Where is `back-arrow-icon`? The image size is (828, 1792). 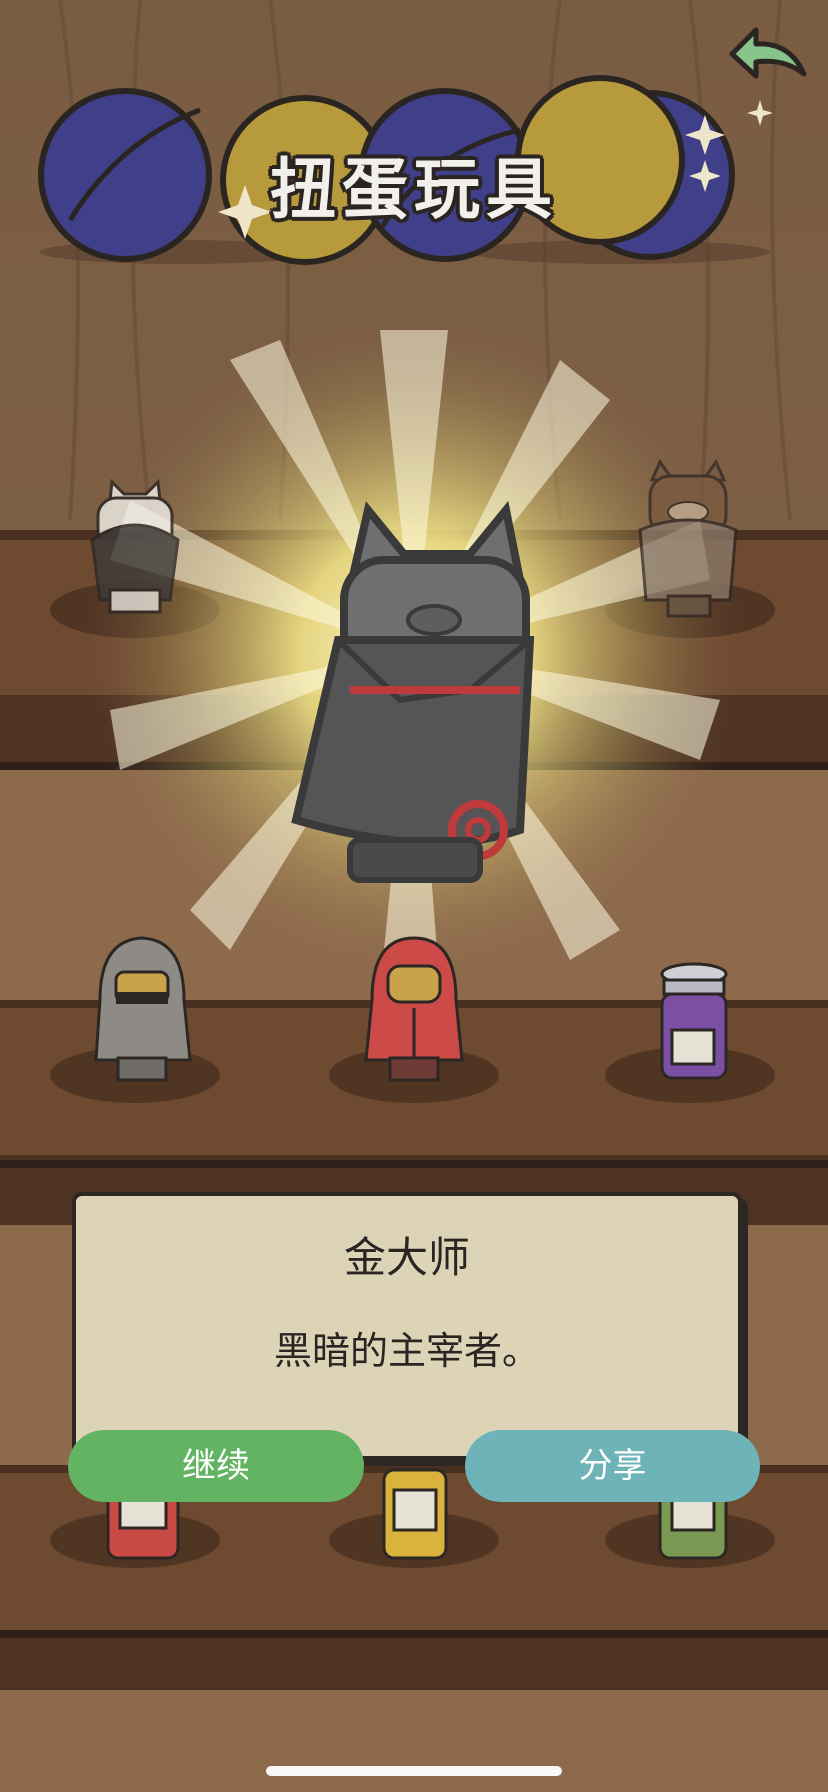
back-arrow-icon is located at coordinates (768, 53).